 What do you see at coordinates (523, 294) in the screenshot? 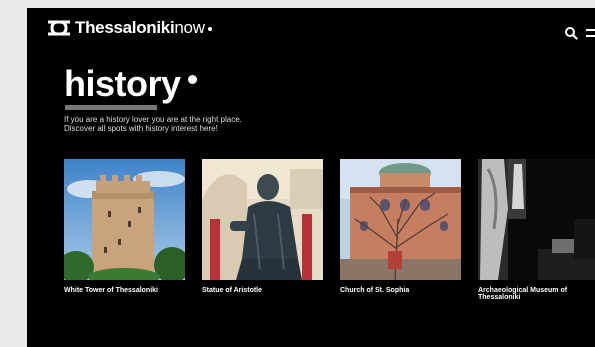
I see `card-label: Archaeological Museum of Thessaloniki` at bounding box center [523, 294].